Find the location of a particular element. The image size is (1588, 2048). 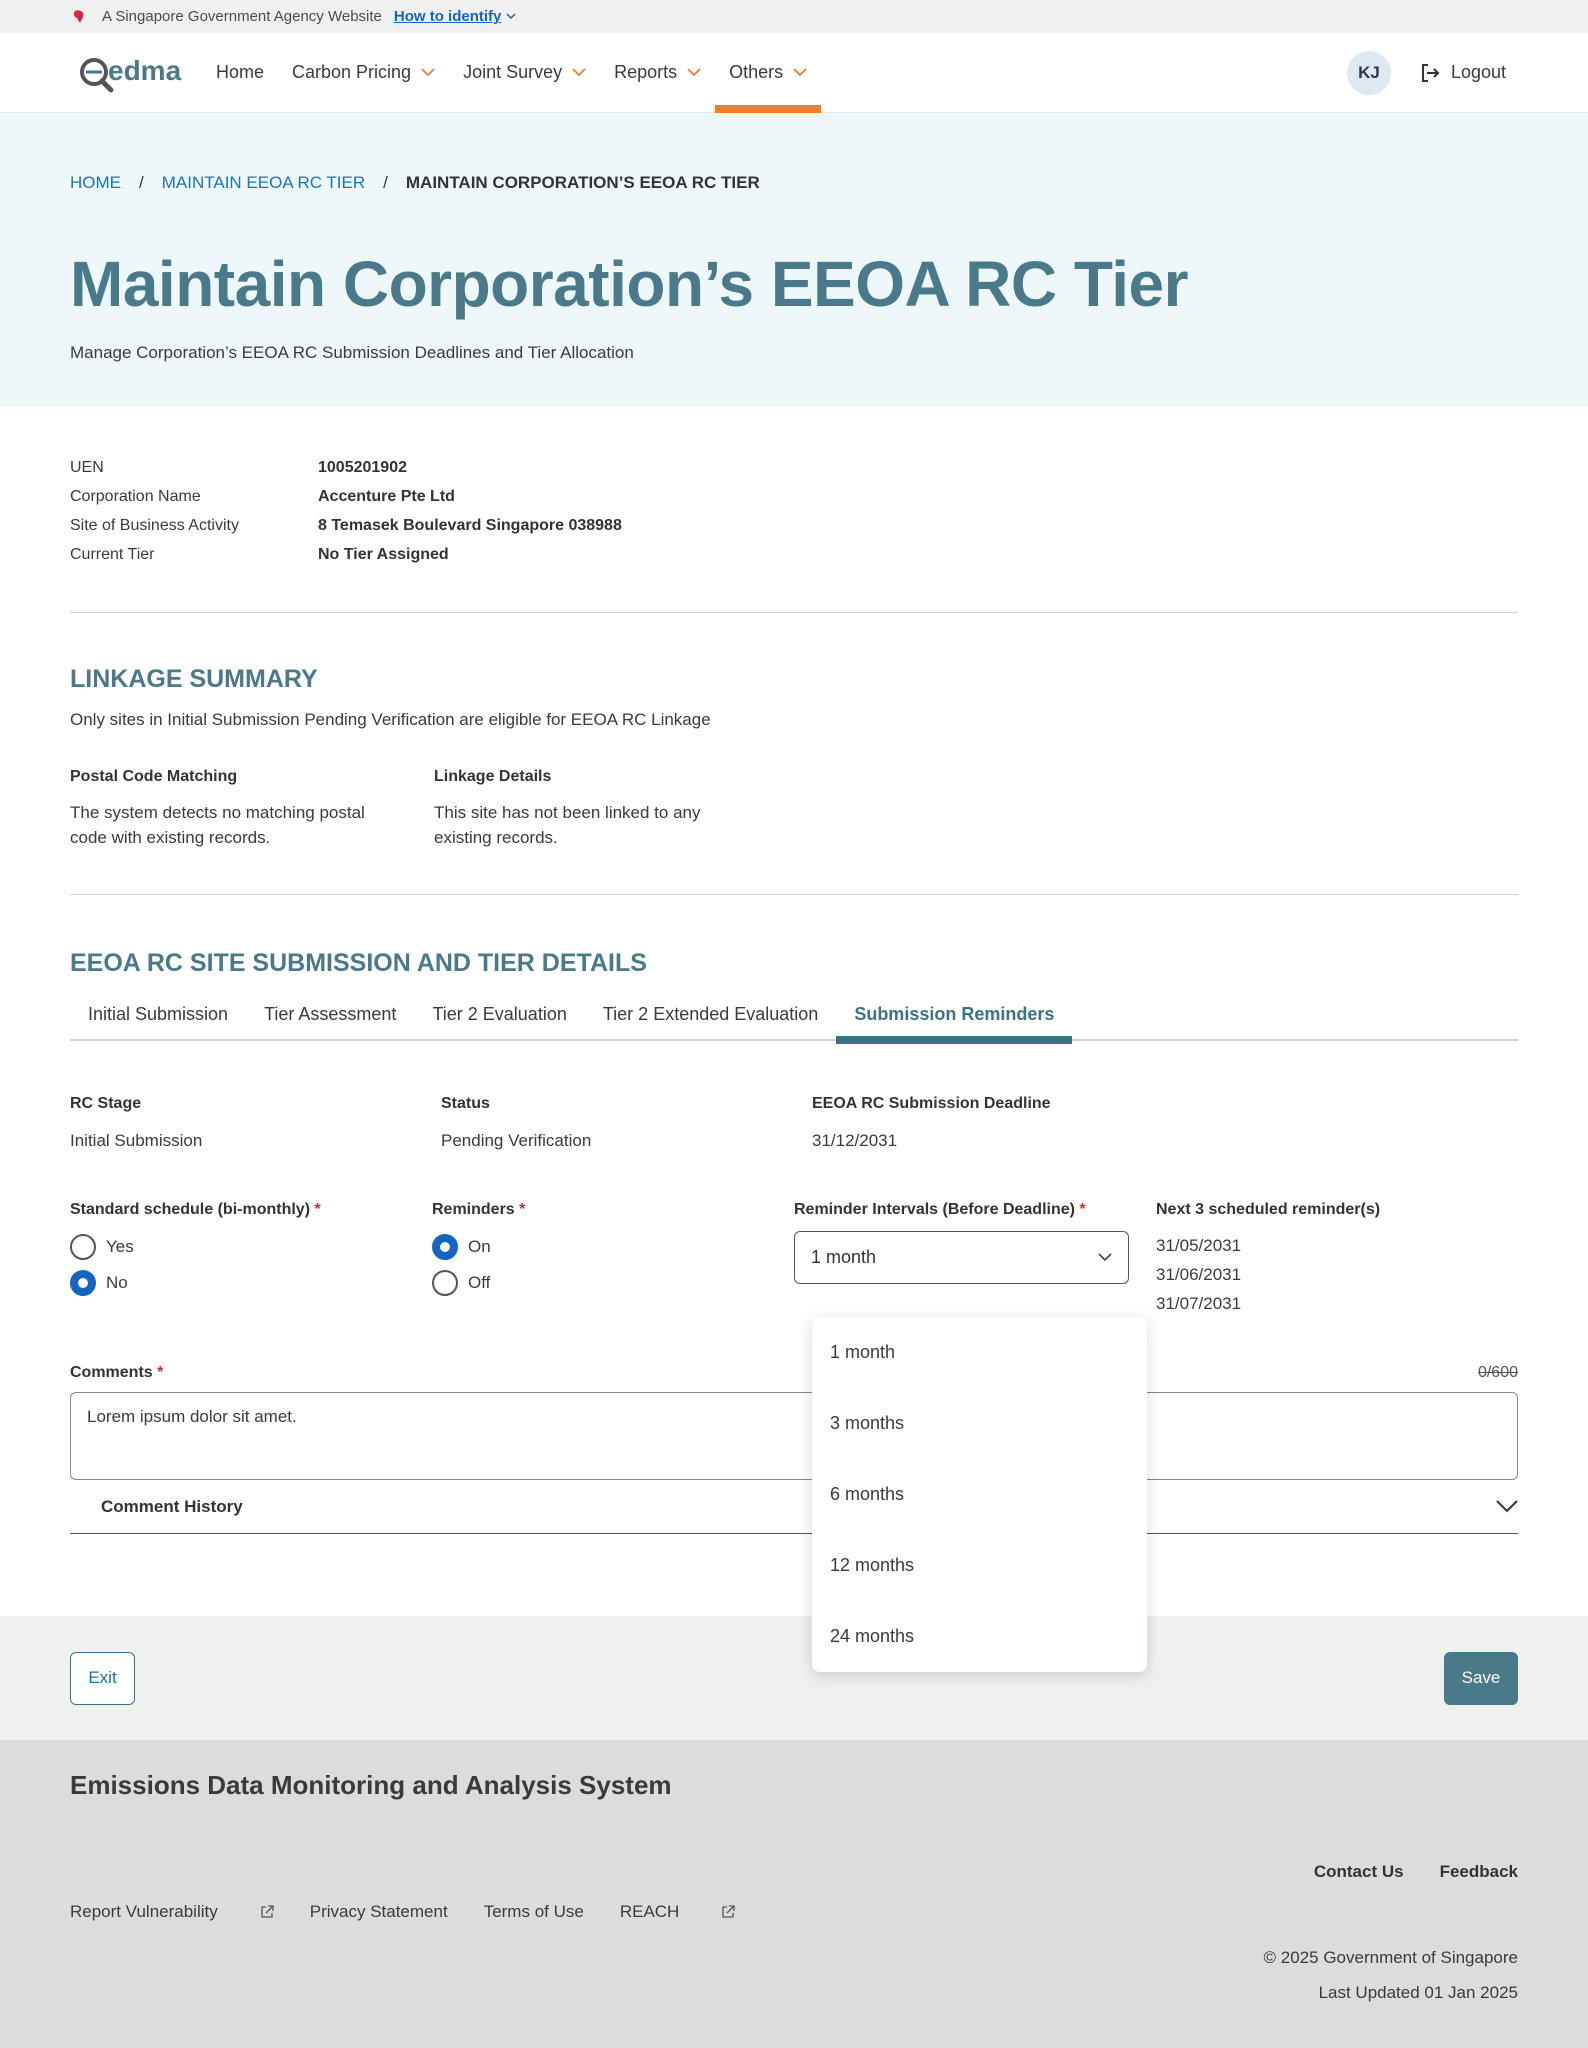

tab-initial-submission: Initial Submission is located at coordinates (158, 1021).